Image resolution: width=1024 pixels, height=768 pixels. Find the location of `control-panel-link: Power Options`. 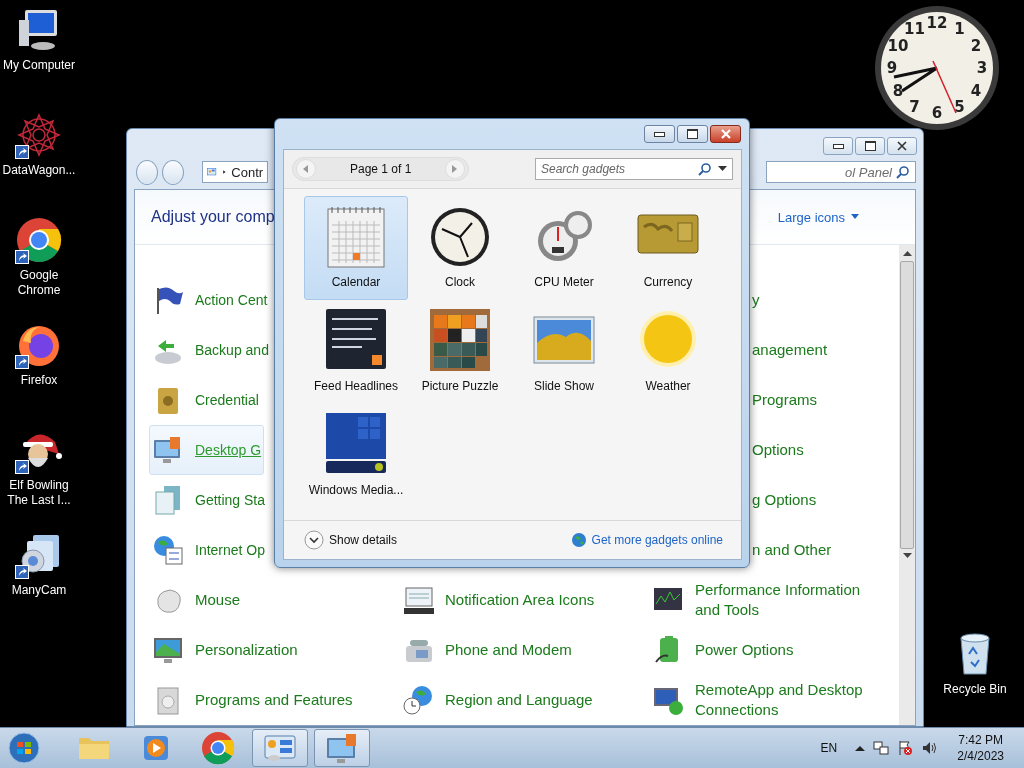

control-panel-link: Power Options is located at coordinates (723, 650).